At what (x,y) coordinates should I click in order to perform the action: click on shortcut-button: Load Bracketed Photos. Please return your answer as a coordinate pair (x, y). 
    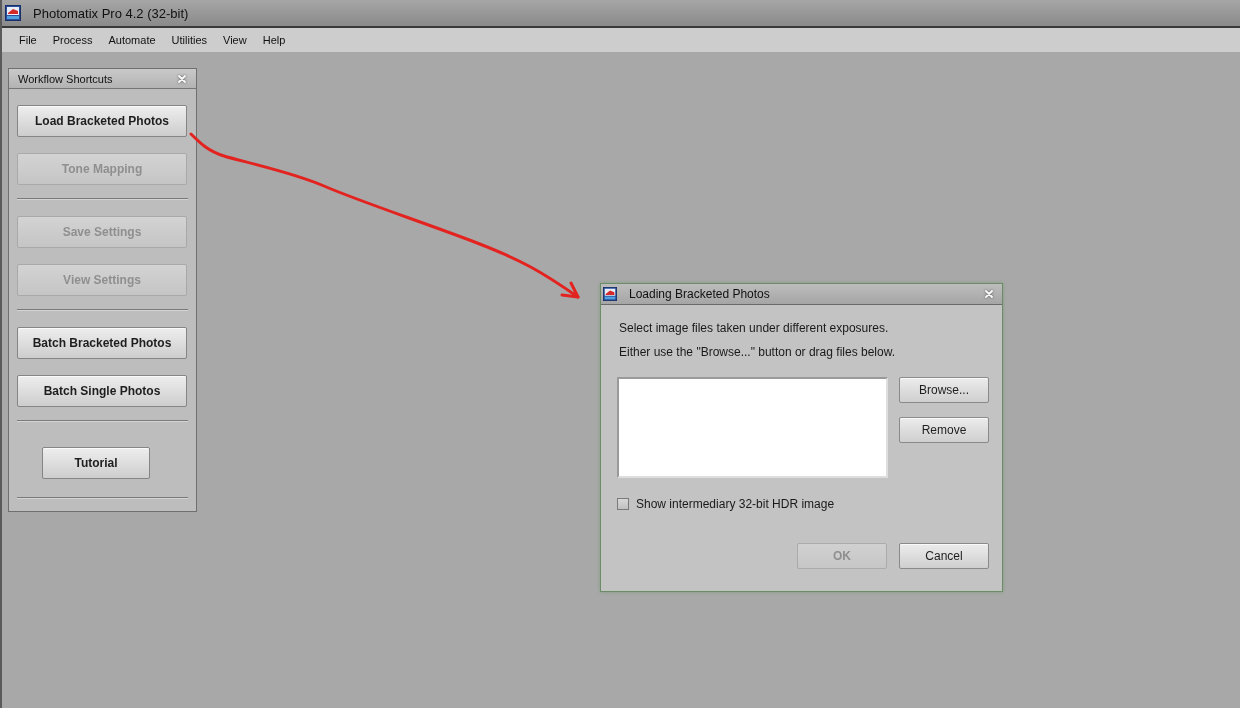
    Looking at the image, I should click on (102, 121).